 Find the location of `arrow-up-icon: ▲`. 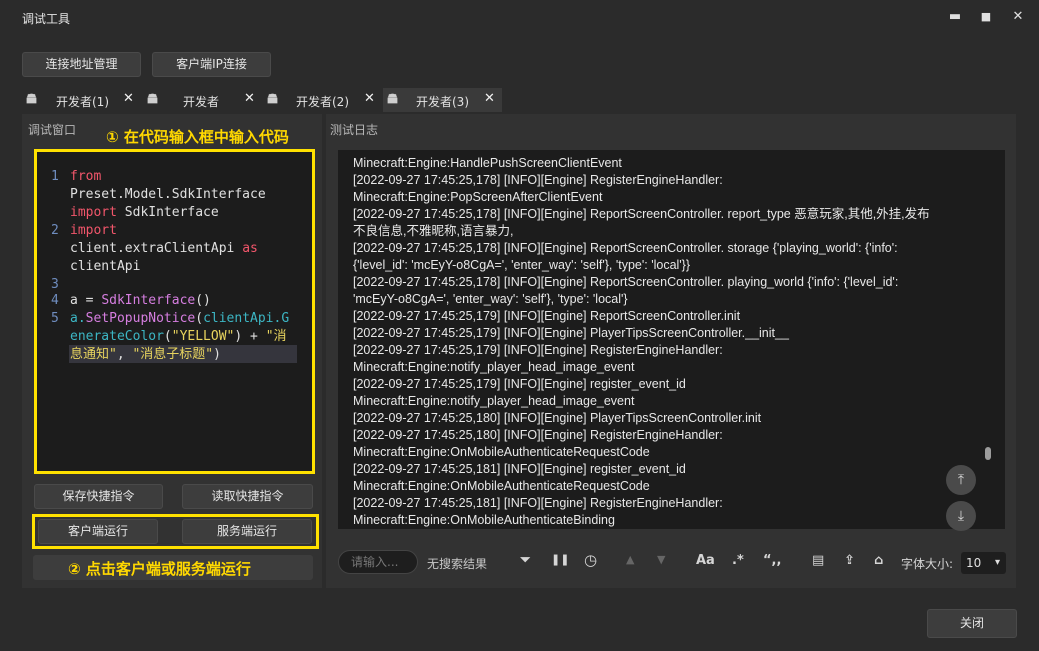

arrow-up-icon: ▲ is located at coordinates (630, 559).